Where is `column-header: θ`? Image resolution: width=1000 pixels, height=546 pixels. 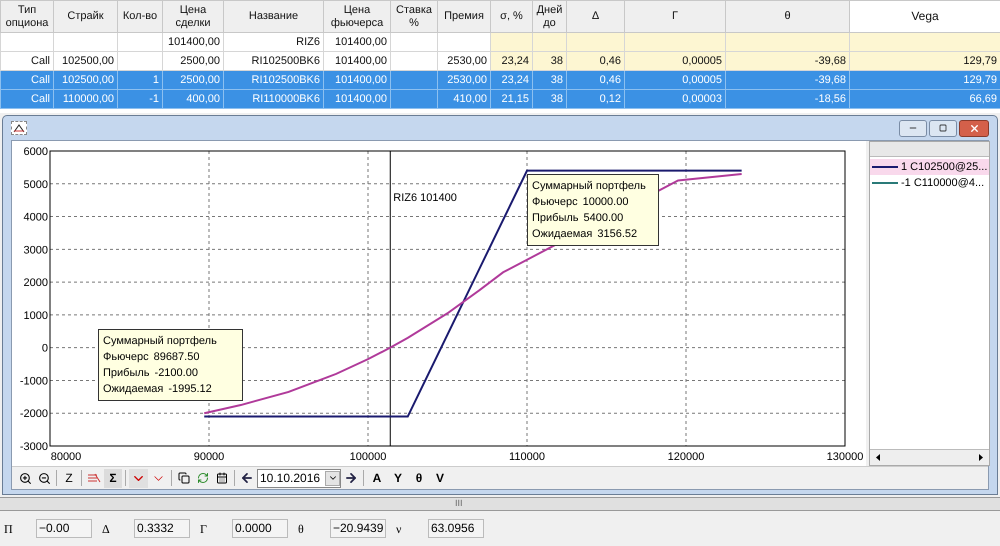 column-header: θ is located at coordinates (788, 16).